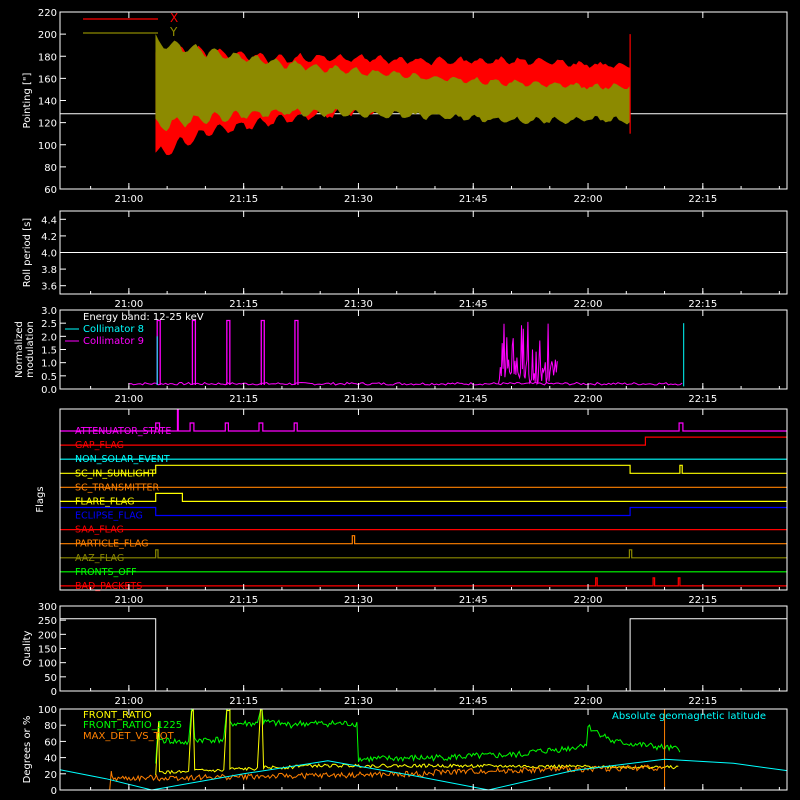 The image size is (800, 800). What do you see at coordinates (50, 775) in the screenshot?
I see `y-tick-label: 20` at bounding box center [50, 775].